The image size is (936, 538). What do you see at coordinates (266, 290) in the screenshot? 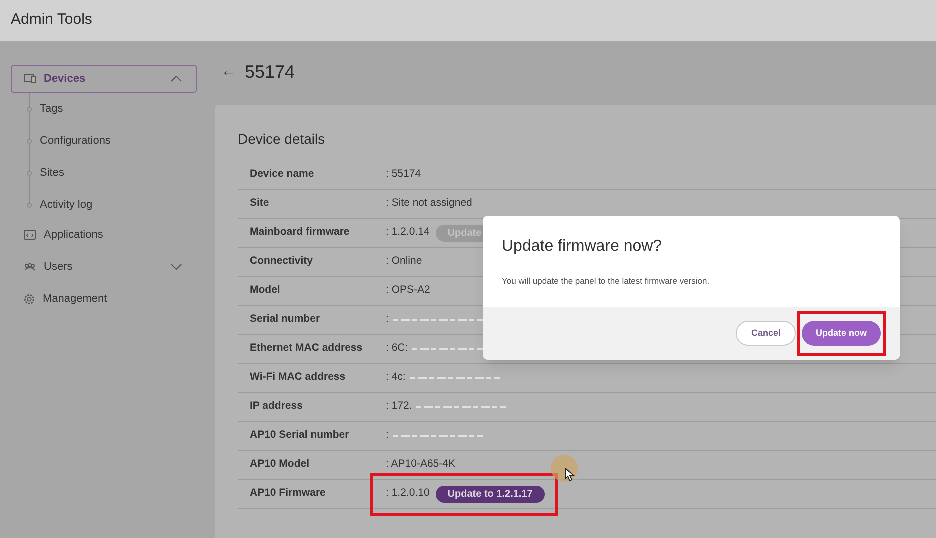
I see `field-label: Model` at bounding box center [266, 290].